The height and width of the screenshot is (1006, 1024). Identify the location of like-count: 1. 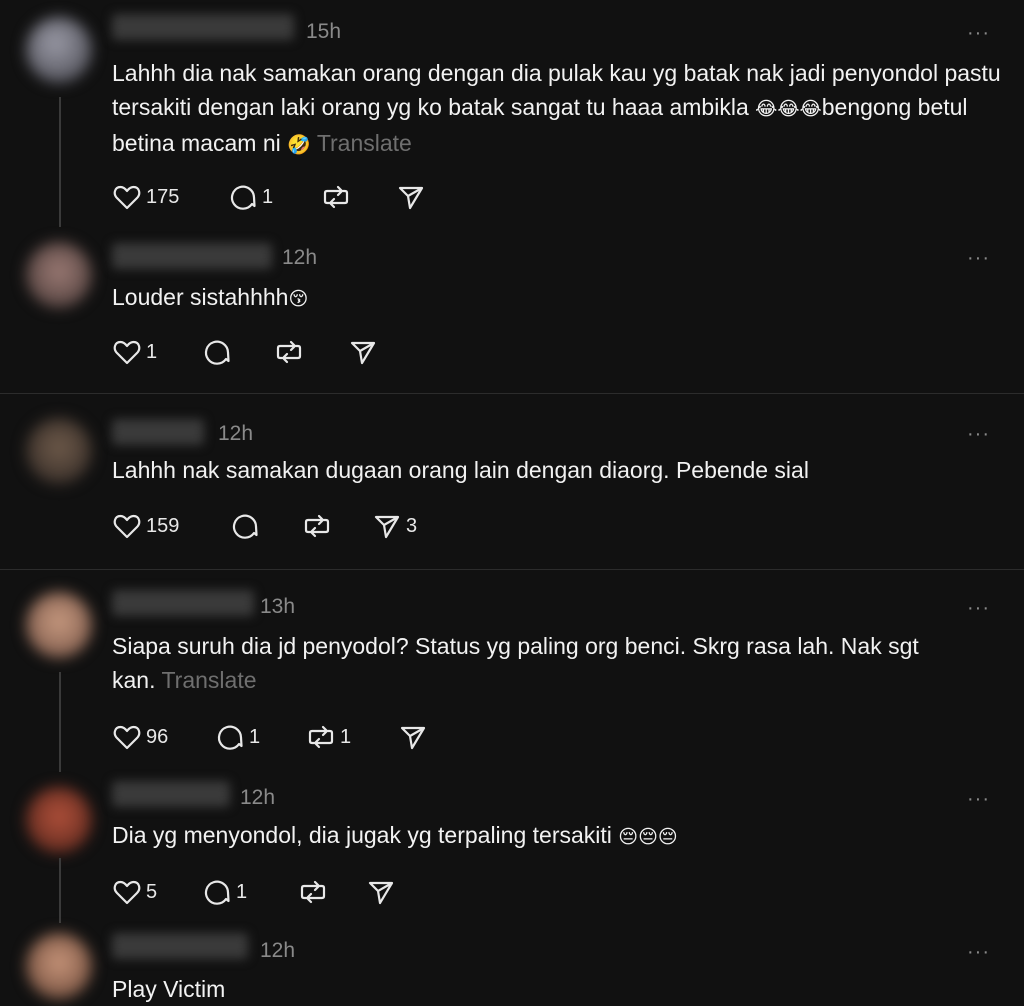
(152, 351).